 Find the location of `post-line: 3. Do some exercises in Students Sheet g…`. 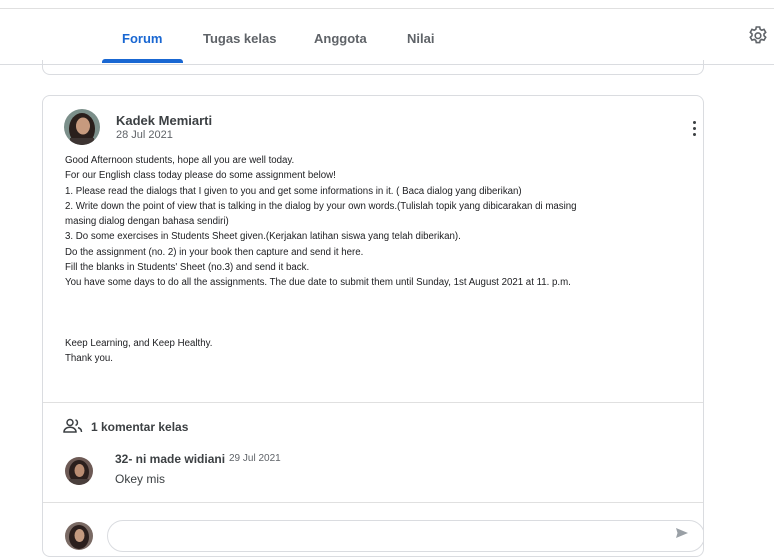

post-line: 3. Do some exercises in Students Sheet g… is located at coordinates (263, 237).